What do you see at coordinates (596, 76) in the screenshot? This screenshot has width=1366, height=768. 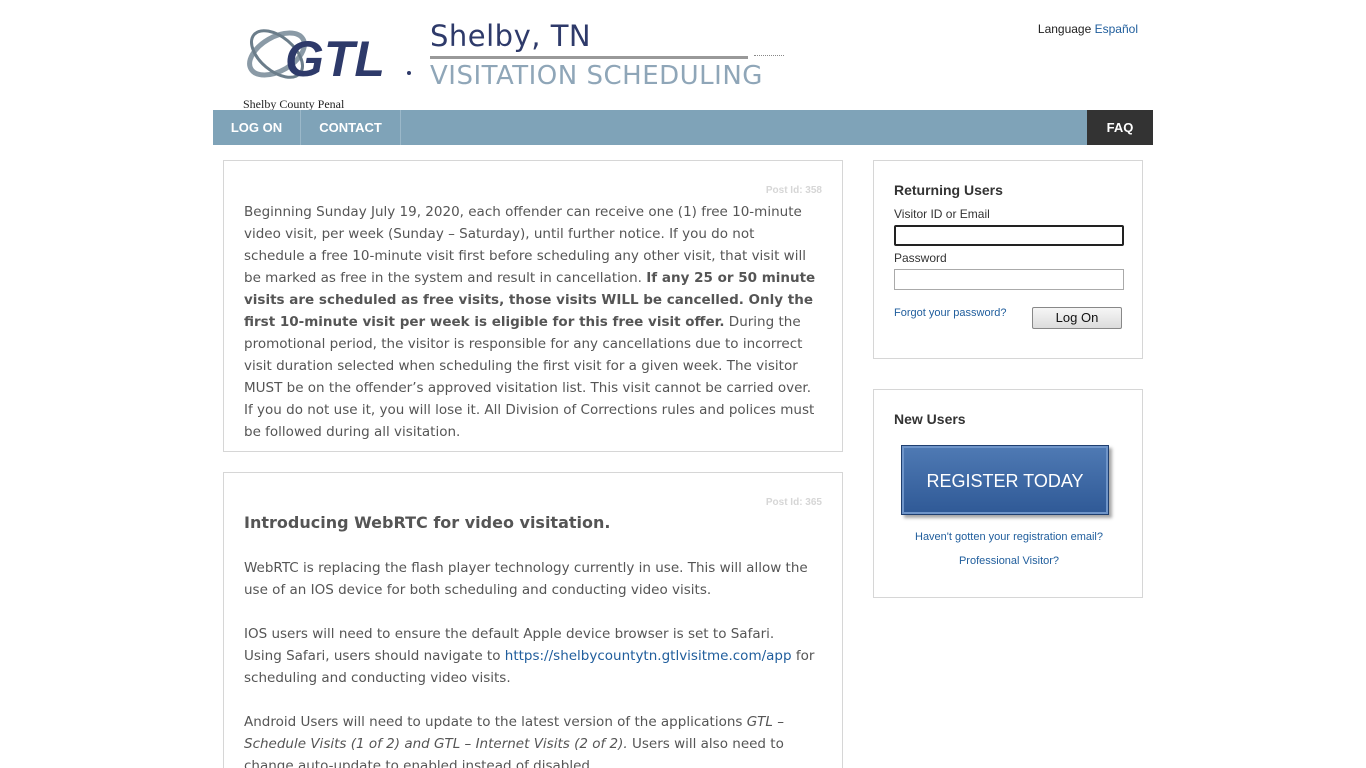 I see `title-subtitle: VISITATION SCHEDULING` at bounding box center [596, 76].